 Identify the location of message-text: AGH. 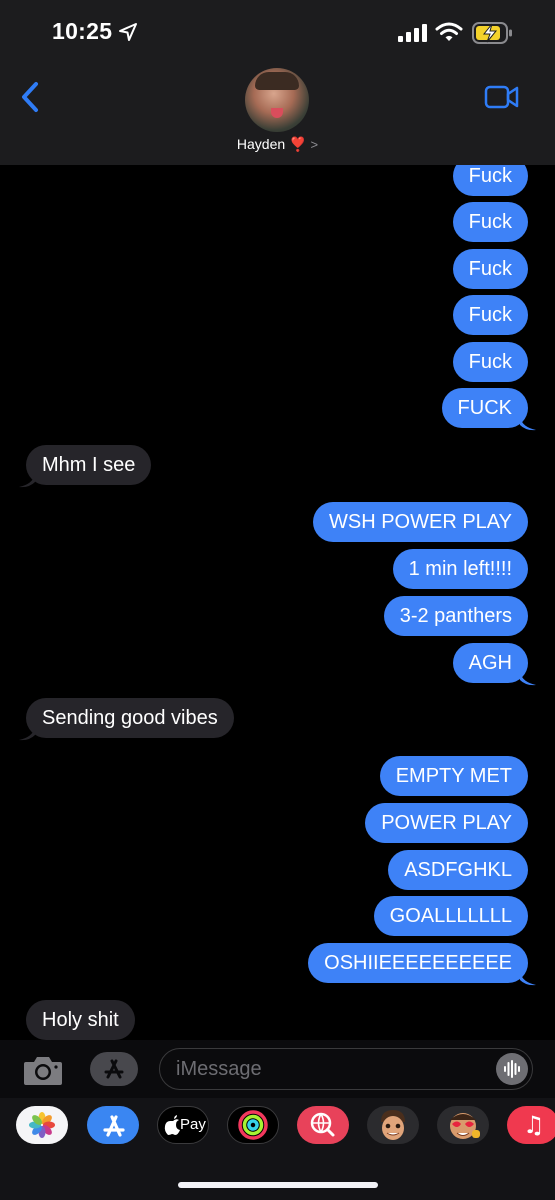
(490, 663).